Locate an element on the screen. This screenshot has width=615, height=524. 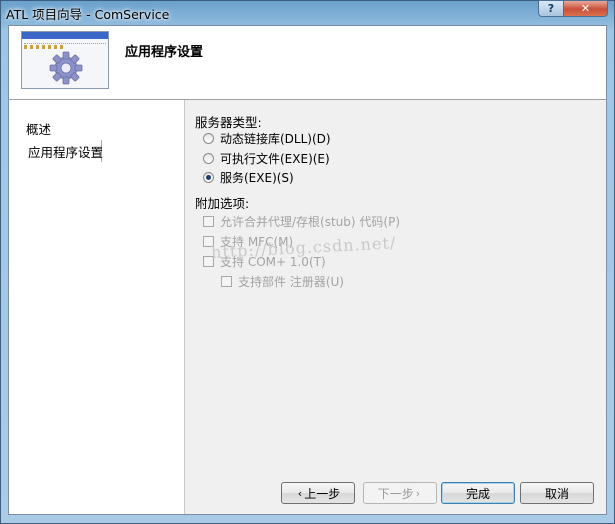
prev-button: ‹ 上一步 is located at coordinates (318, 493).